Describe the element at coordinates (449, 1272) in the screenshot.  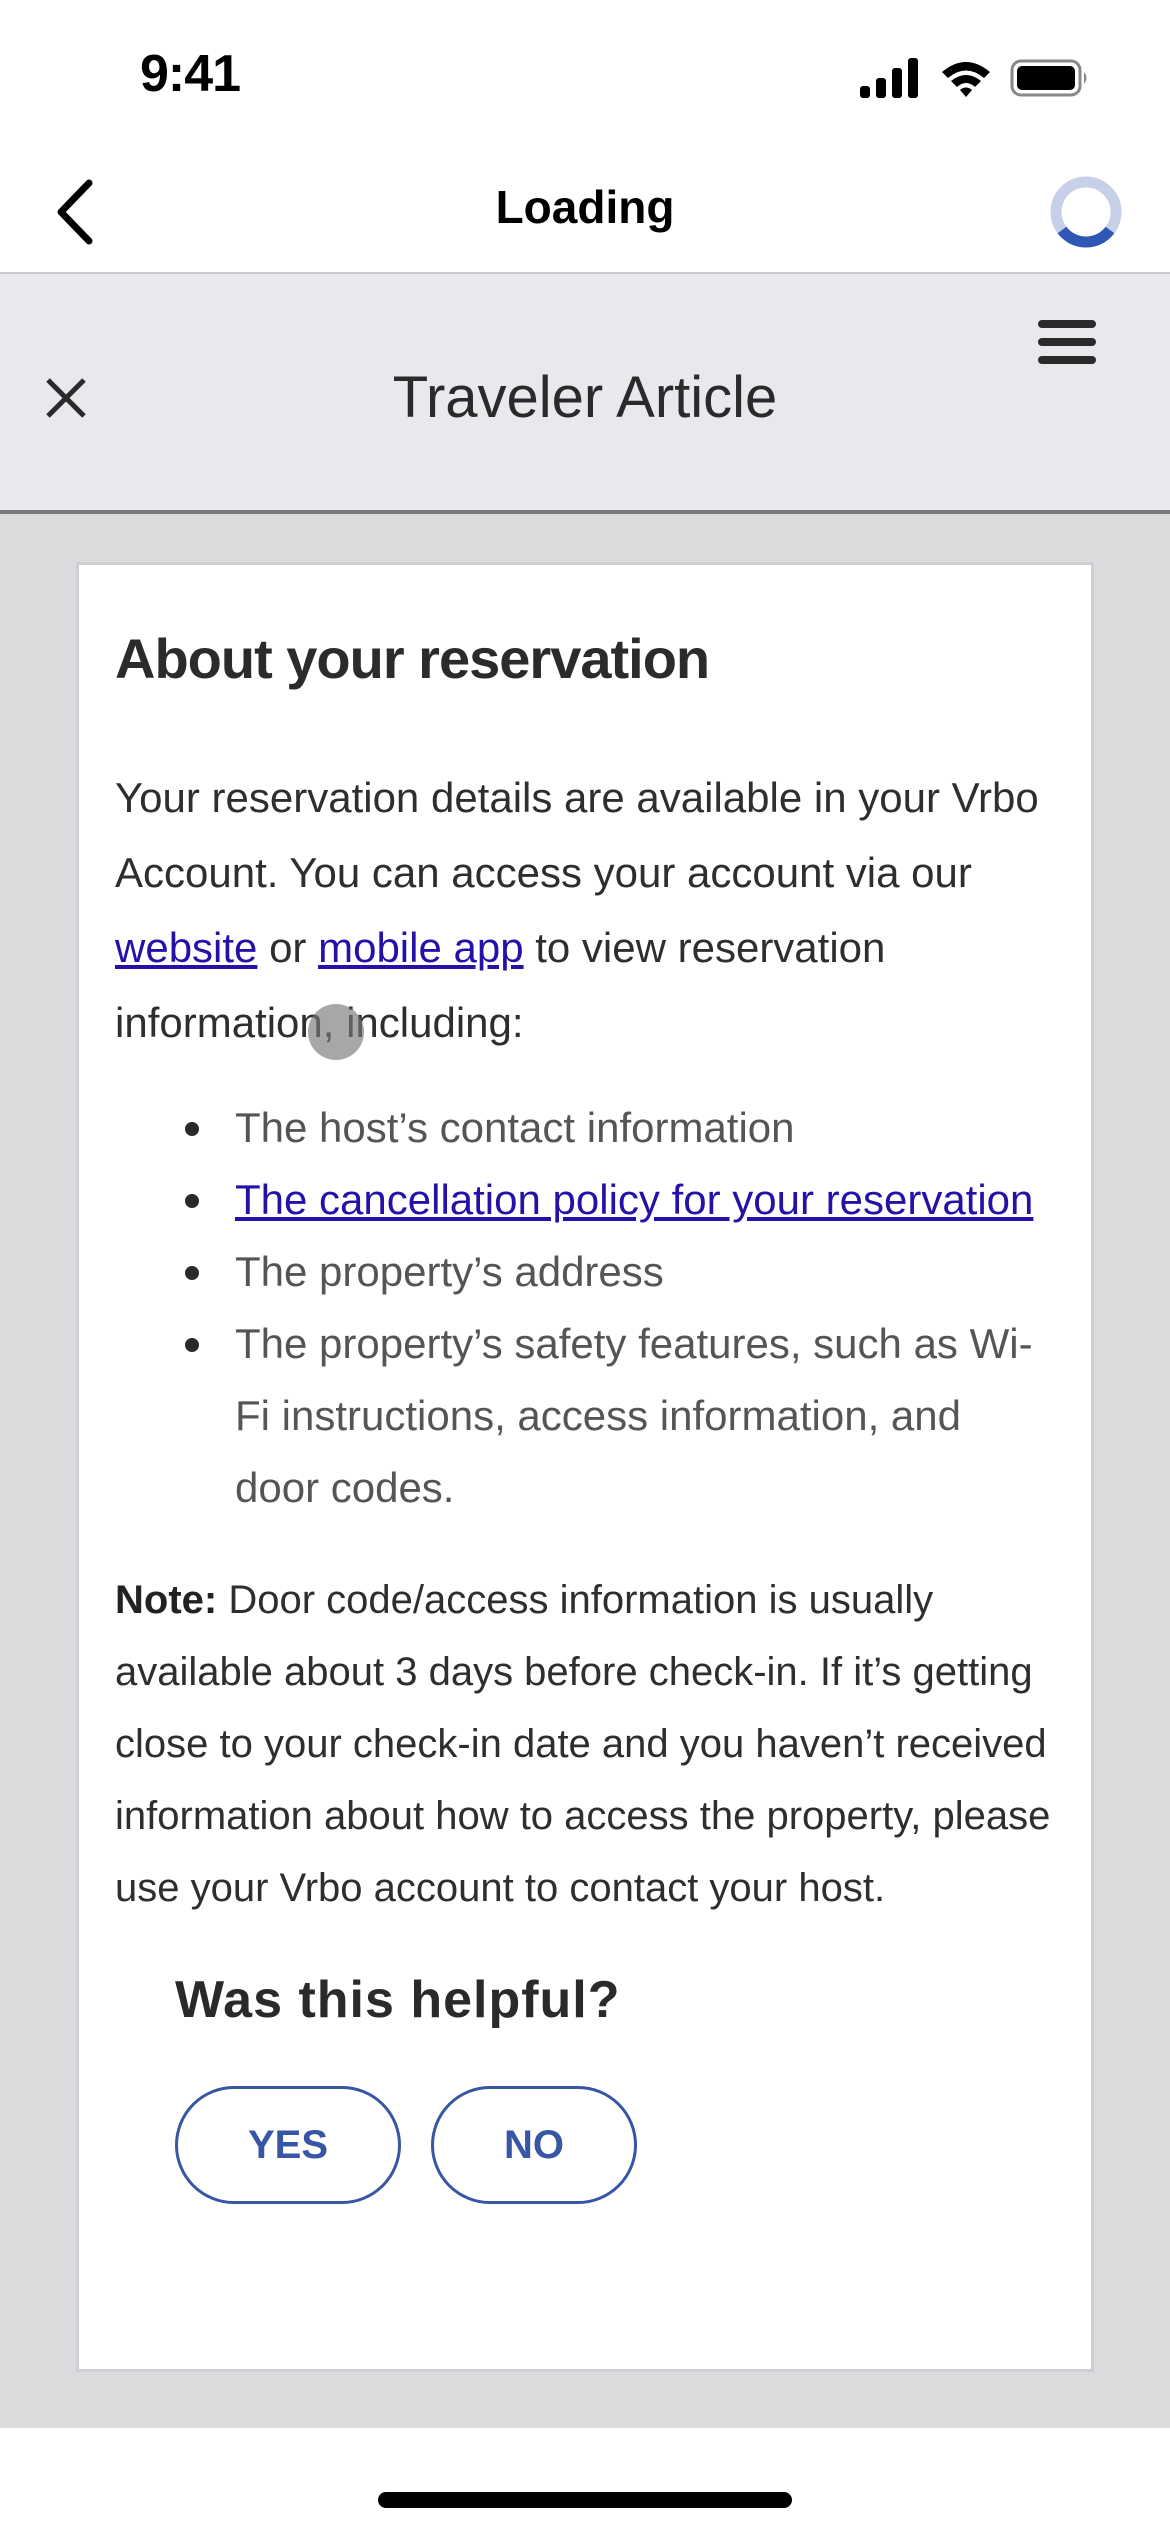
I see `list-item-text: The property’s address` at that location.